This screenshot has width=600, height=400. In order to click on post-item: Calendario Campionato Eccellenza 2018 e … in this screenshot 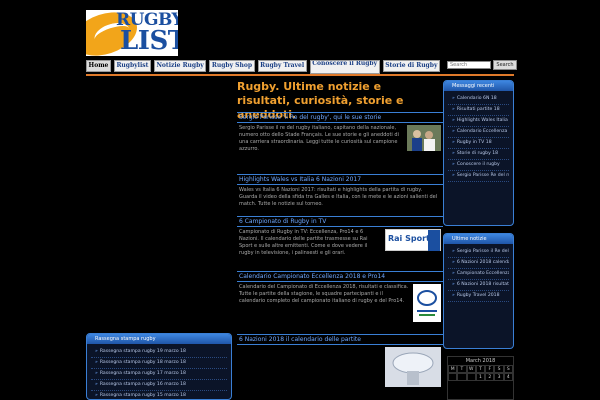, I will do `click(340, 296)`.